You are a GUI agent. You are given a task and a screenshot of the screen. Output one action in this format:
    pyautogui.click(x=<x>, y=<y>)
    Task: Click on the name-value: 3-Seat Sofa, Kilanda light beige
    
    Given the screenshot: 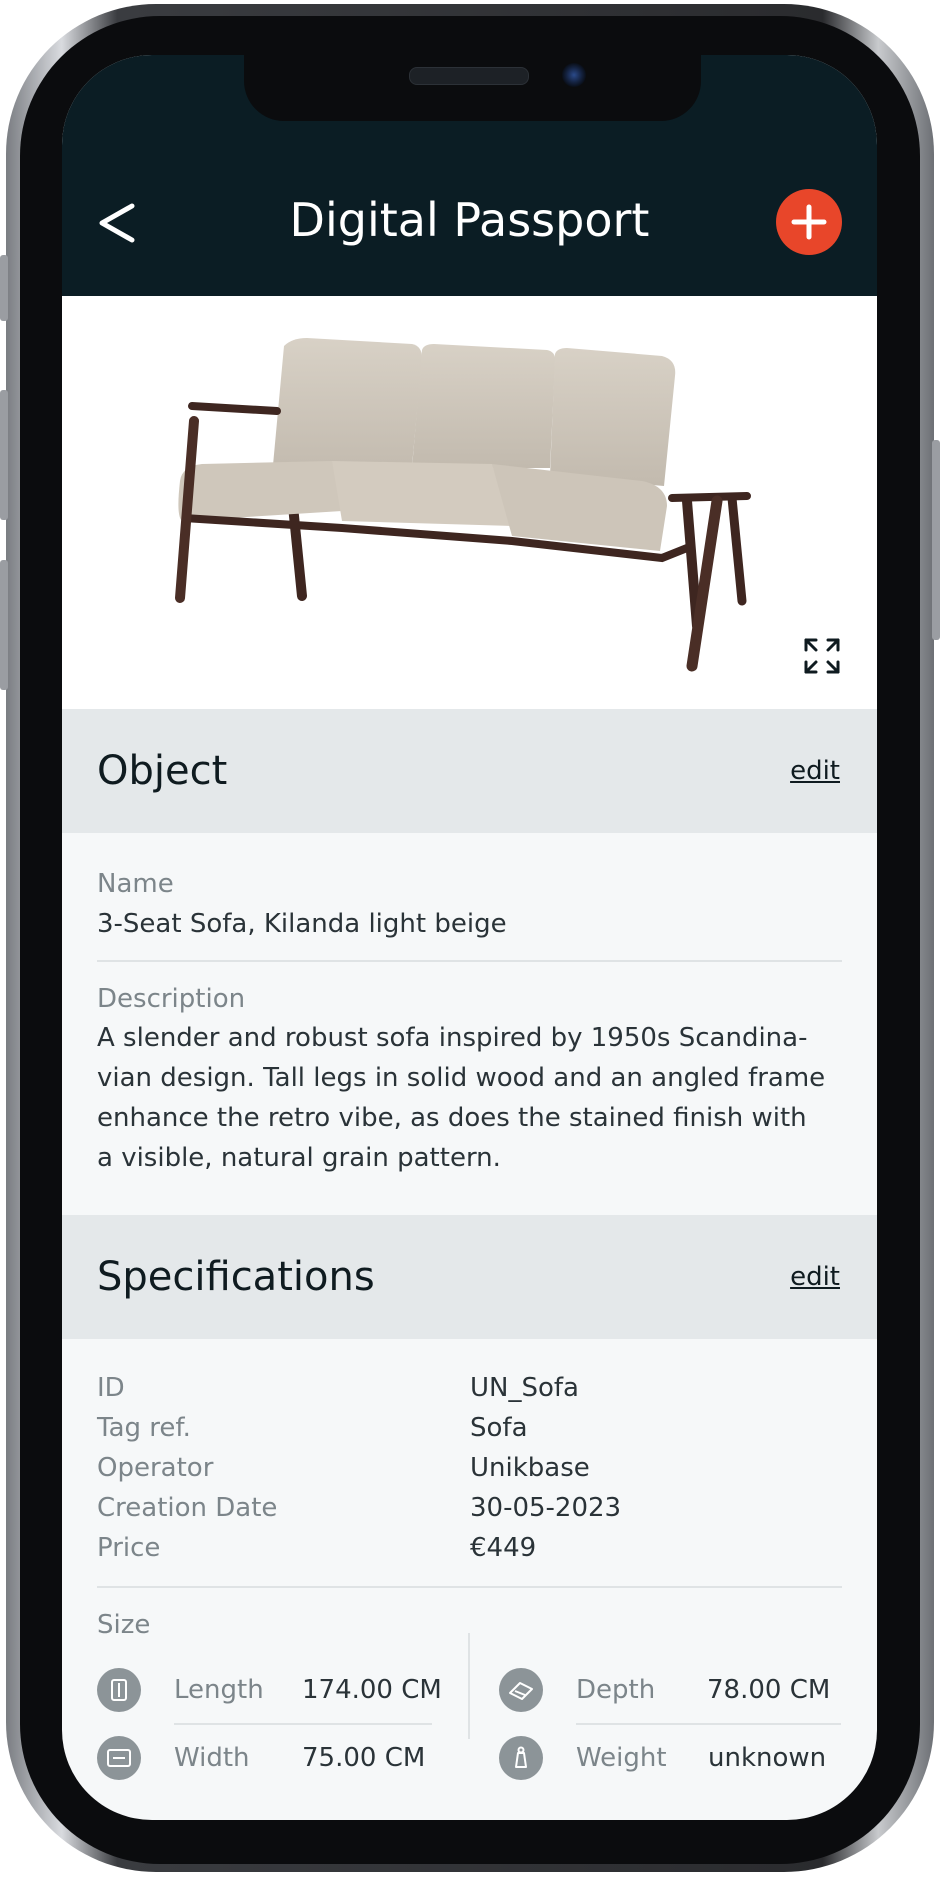 What is the action you would take?
    pyautogui.click(x=302, y=924)
    